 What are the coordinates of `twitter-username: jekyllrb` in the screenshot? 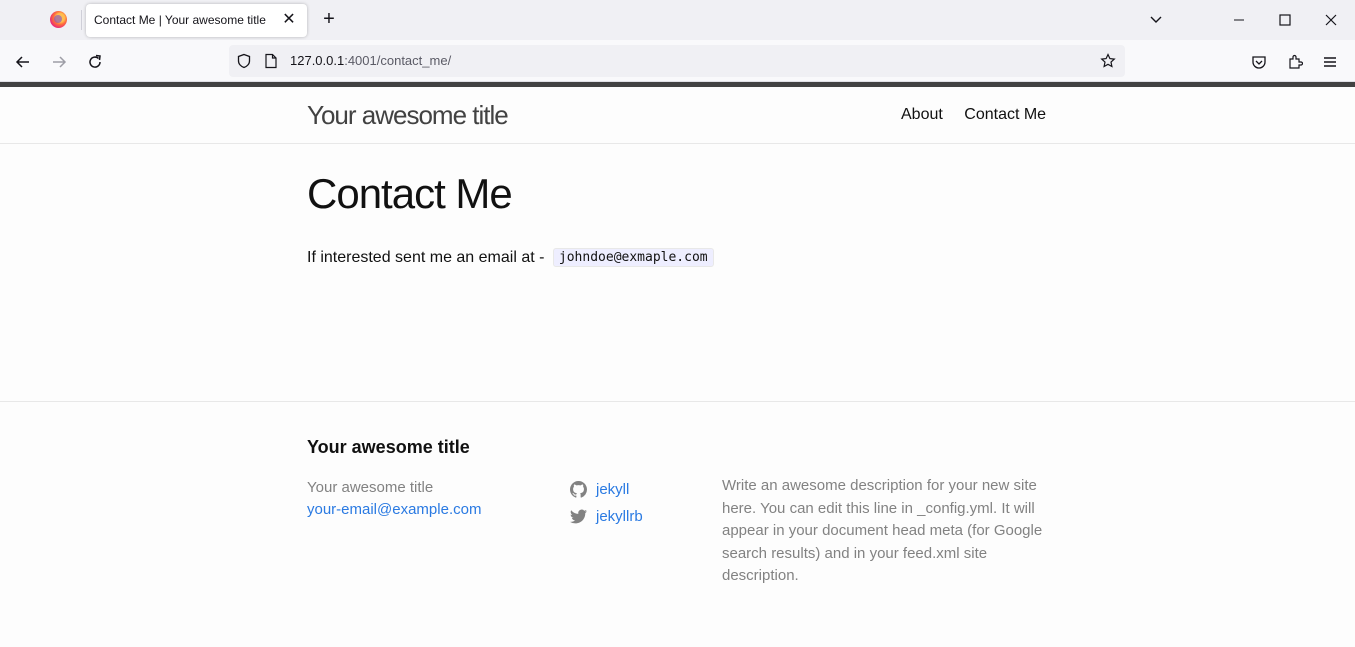 It's located at (619, 516).